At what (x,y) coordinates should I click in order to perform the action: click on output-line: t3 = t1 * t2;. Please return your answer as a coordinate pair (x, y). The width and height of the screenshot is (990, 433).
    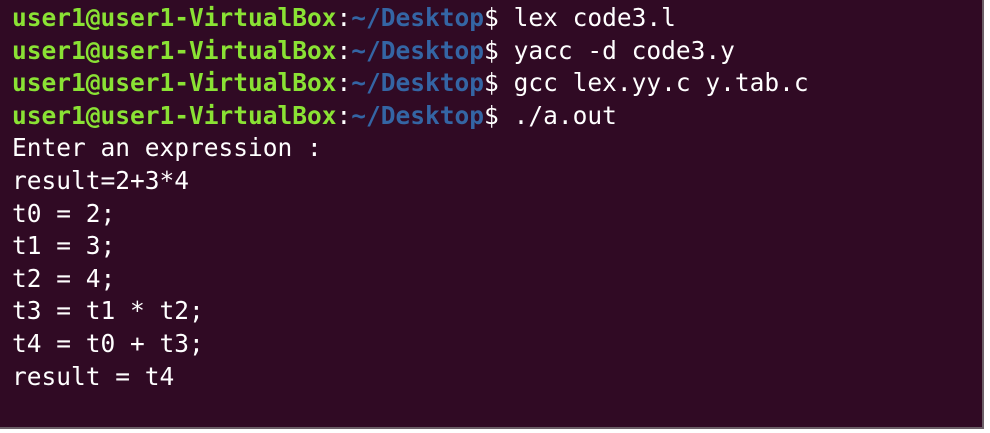
    Looking at the image, I should click on (108, 311).